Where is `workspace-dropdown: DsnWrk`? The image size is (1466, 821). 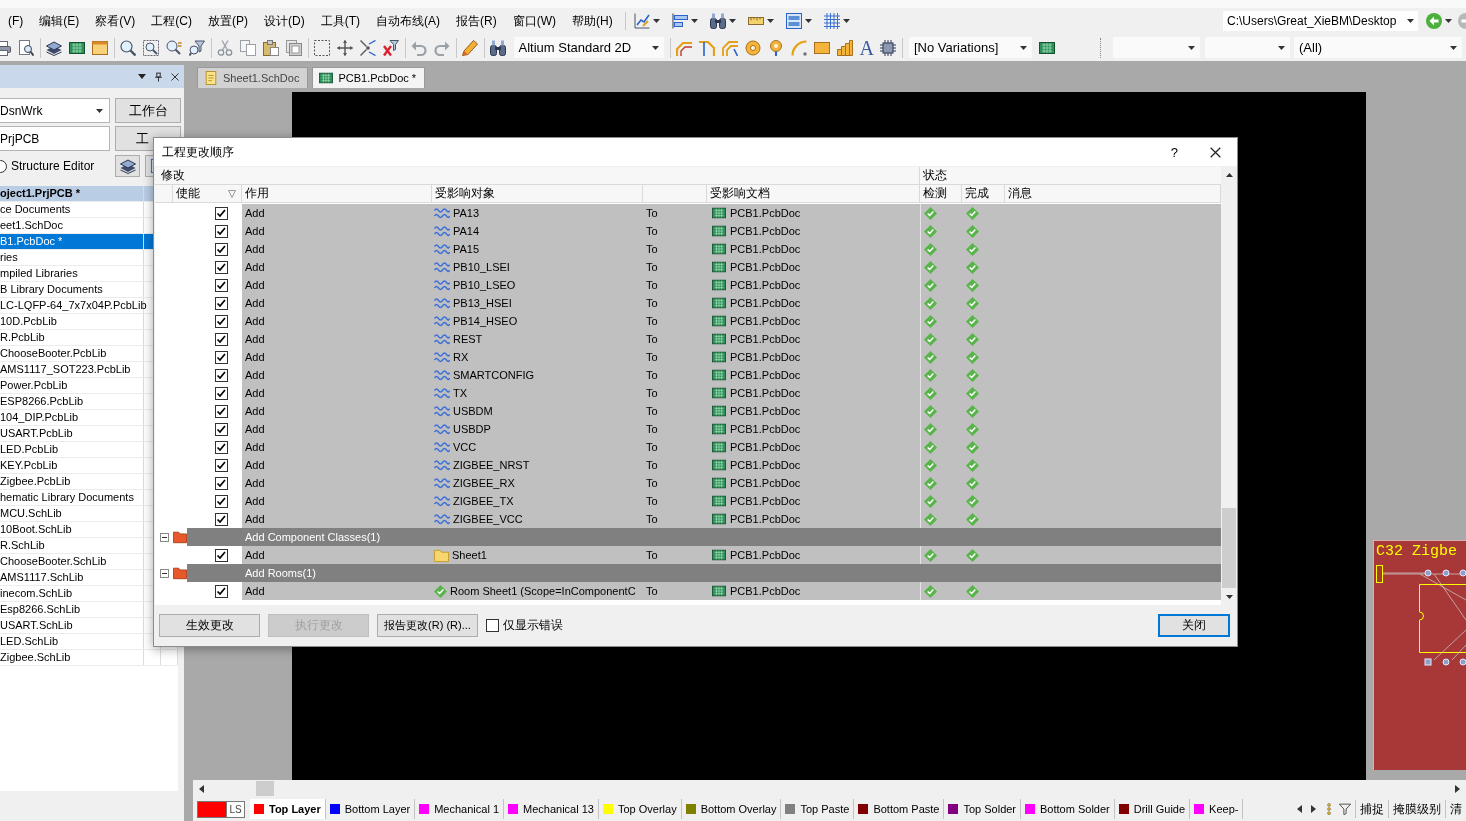 workspace-dropdown: DsnWrk is located at coordinates (55, 110).